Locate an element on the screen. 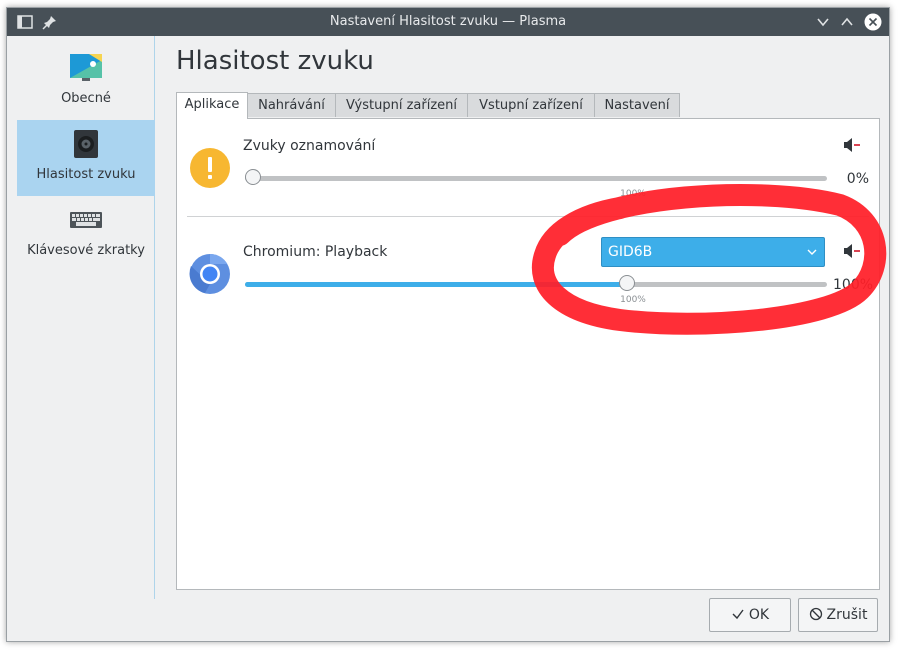 This screenshot has width=902, height=654. volume-slider-fill is located at coordinates (436, 284).